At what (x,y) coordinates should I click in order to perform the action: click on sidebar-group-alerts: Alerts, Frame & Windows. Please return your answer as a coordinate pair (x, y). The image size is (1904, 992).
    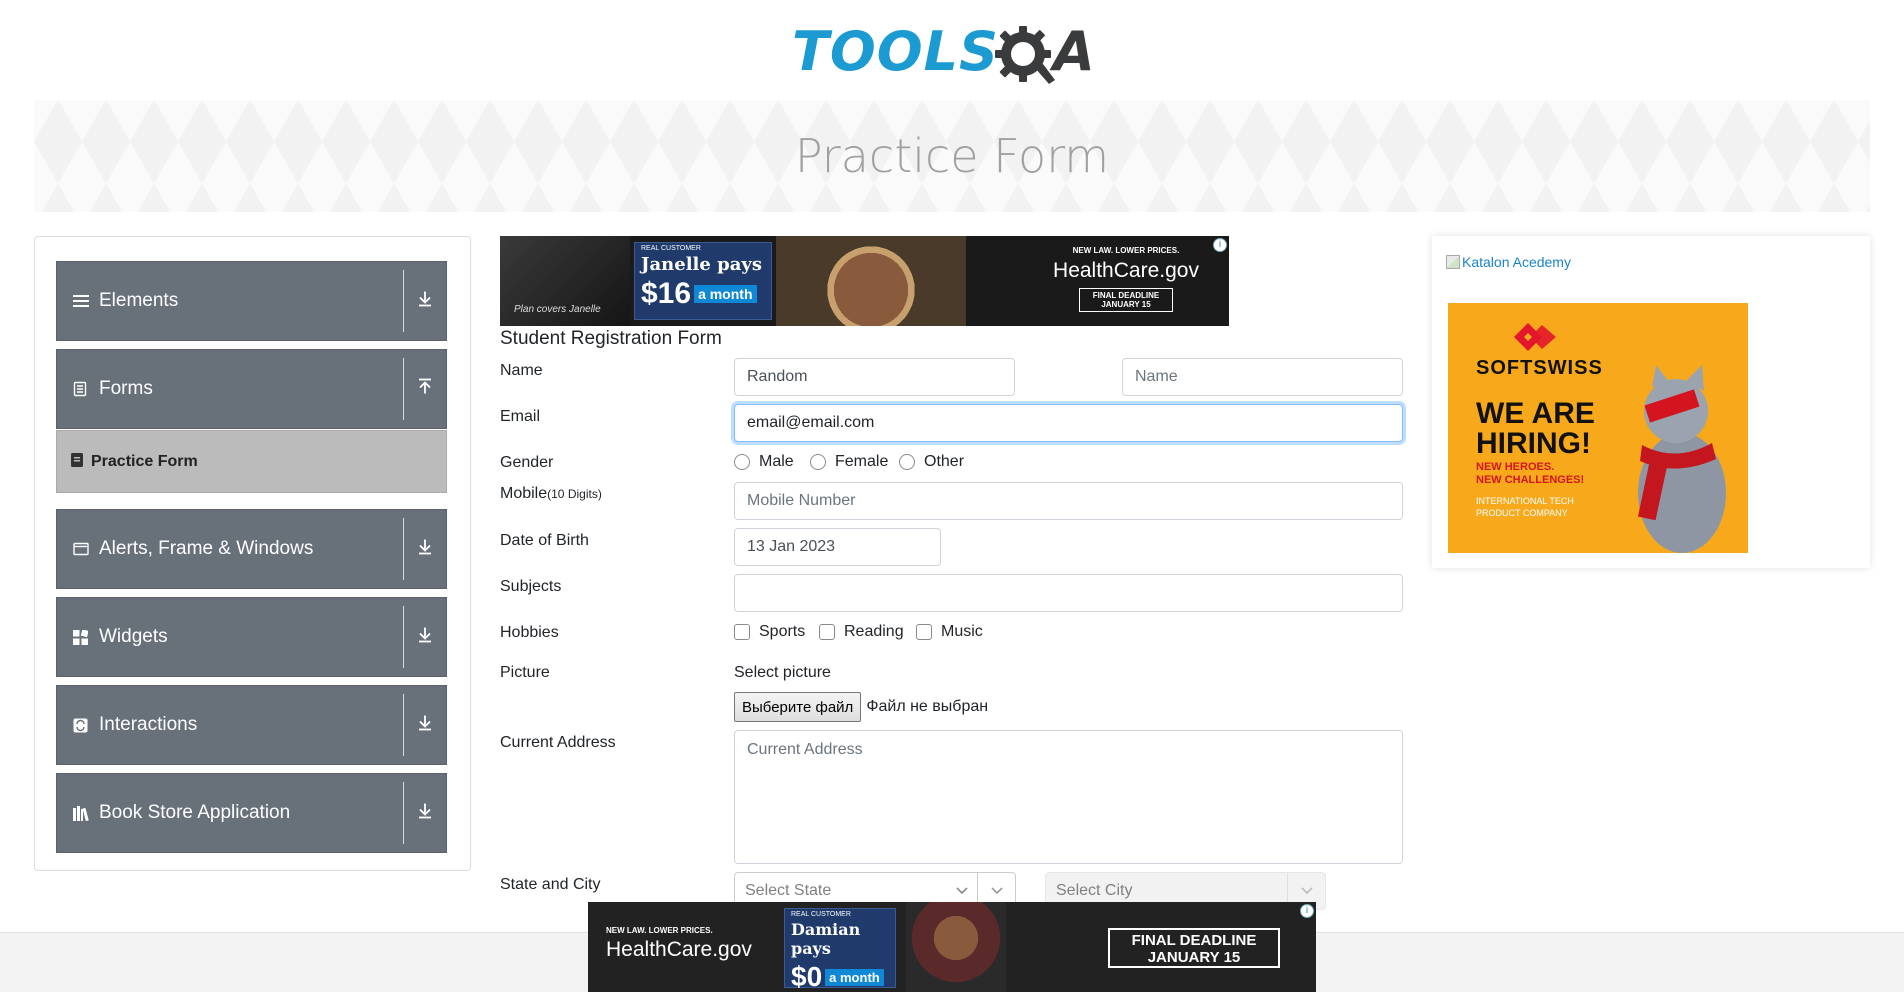
    Looking at the image, I should click on (251, 549).